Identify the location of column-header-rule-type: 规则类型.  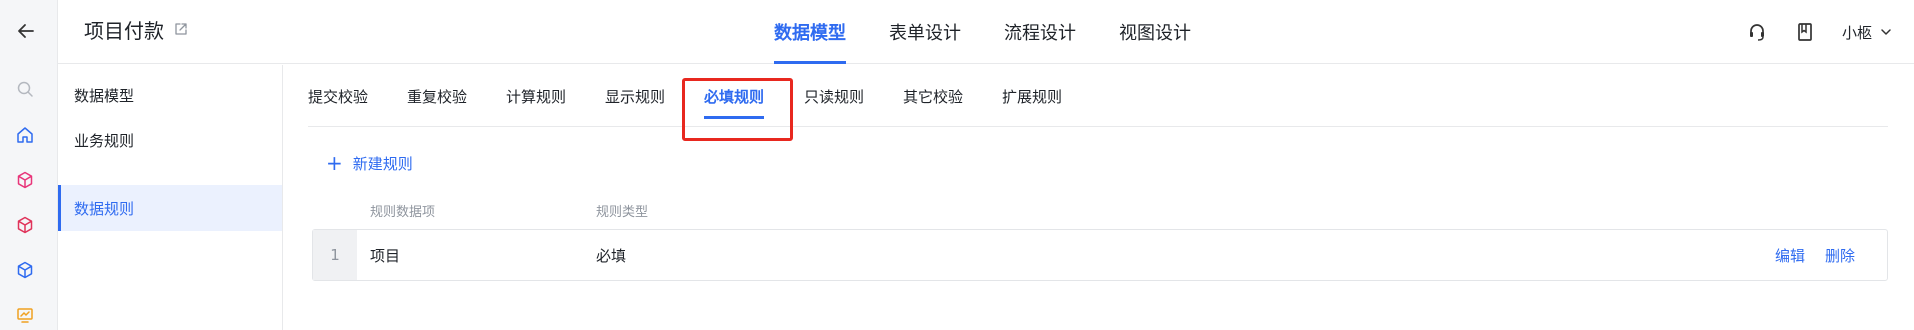
(622, 212).